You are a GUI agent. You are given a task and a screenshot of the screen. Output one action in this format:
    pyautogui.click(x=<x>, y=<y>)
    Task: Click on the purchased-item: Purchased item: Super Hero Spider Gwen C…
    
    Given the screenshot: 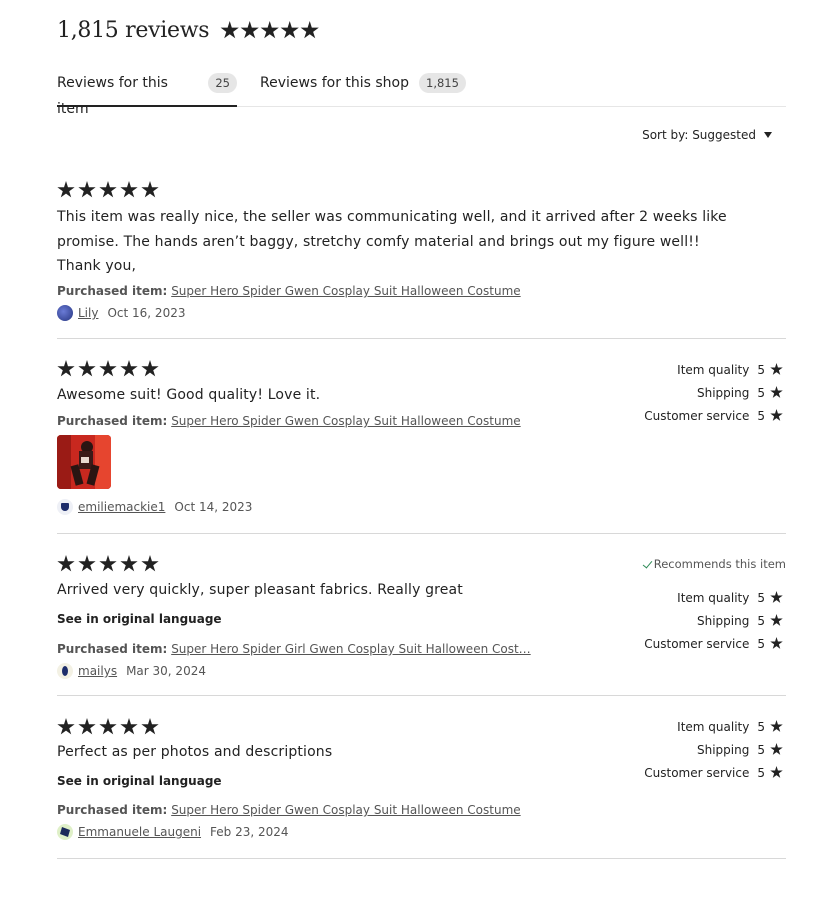 What is the action you would take?
    pyautogui.click(x=289, y=810)
    